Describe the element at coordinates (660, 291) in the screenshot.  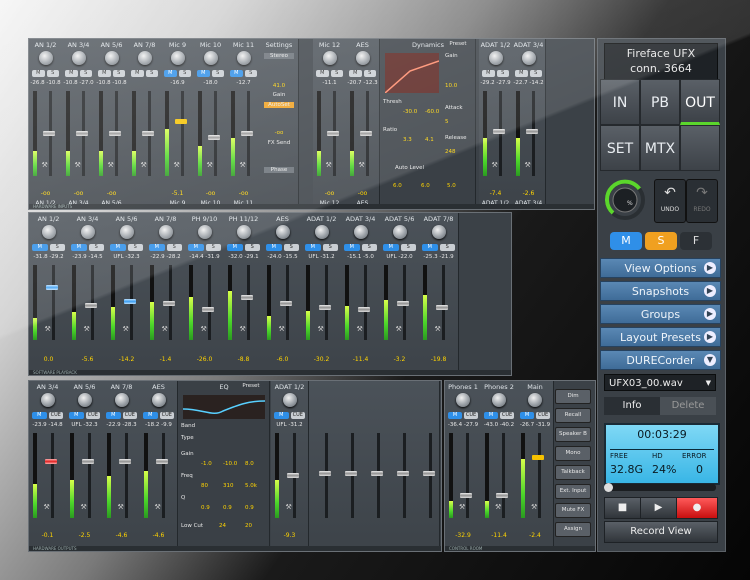
I see `snapshots-menu: Snapshots ▶` at that location.